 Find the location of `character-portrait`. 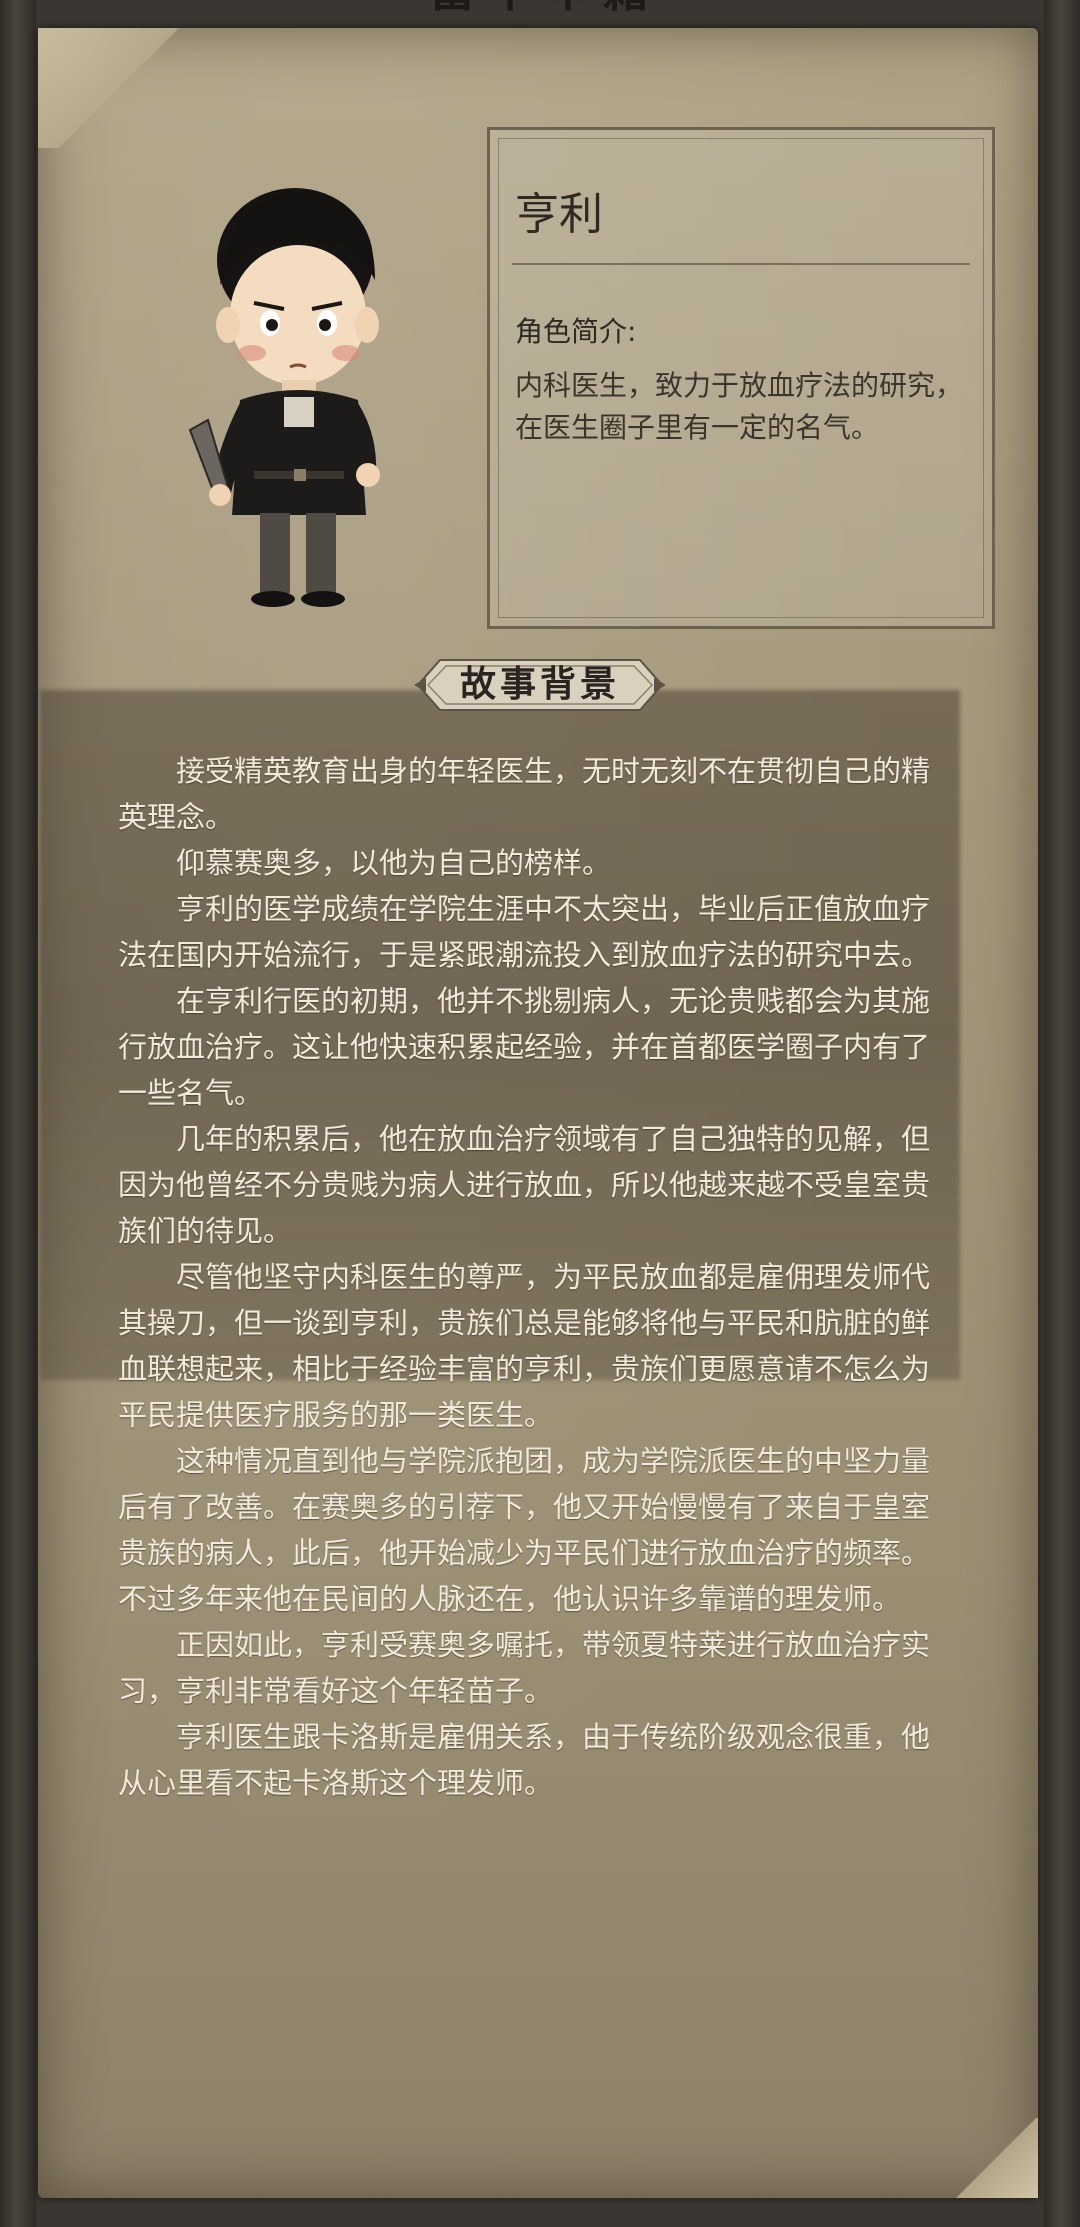

character-portrait is located at coordinates (290, 395).